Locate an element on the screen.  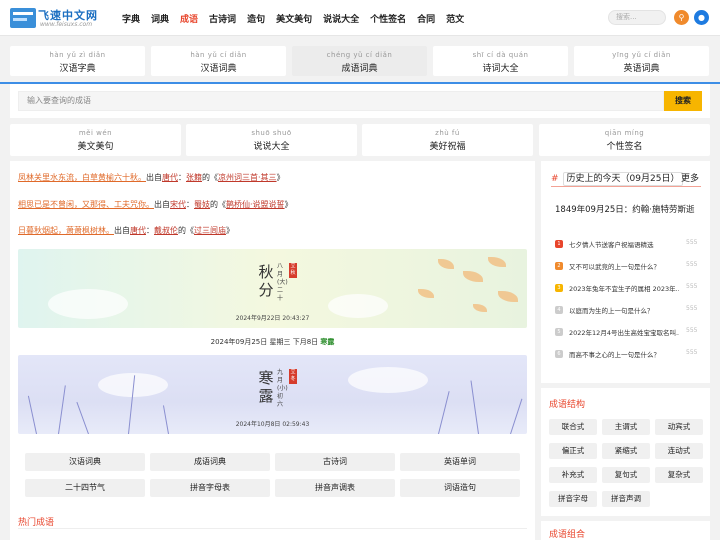
list-item: 1 七夕情人节送客户祝福语精选 555 is located at coordinates (630, 244).